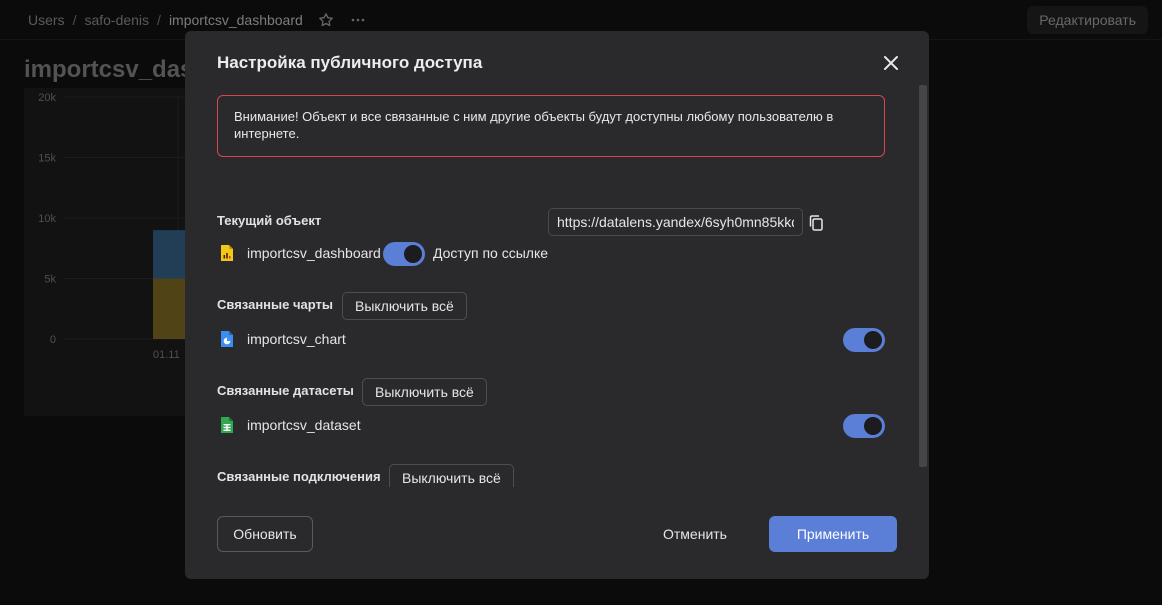 The width and height of the screenshot is (1162, 605). What do you see at coordinates (265, 534) in the screenshot?
I see `refresh-button: Обновить` at bounding box center [265, 534].